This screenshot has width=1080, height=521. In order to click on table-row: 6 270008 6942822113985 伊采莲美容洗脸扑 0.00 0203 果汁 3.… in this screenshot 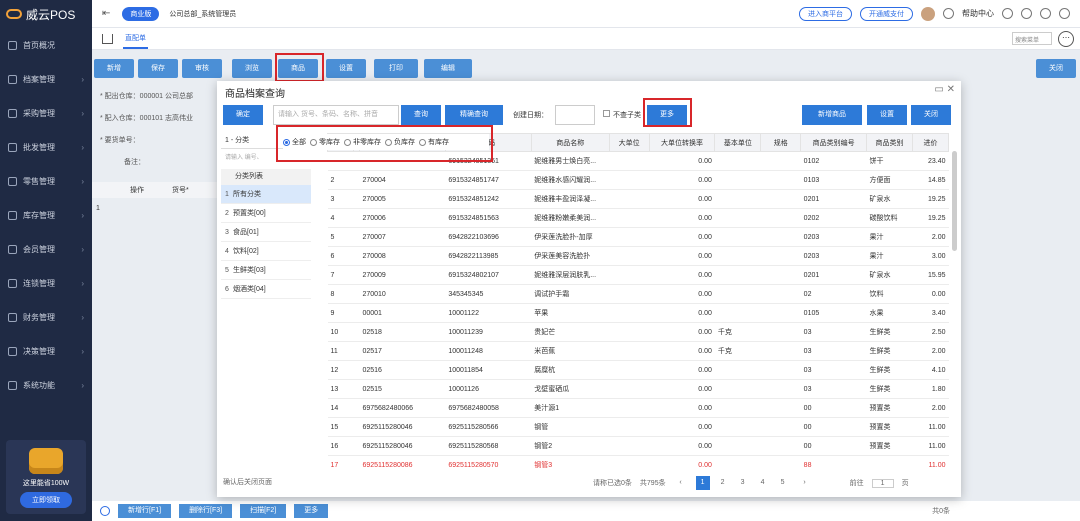, I will do `click(638, 256)`.